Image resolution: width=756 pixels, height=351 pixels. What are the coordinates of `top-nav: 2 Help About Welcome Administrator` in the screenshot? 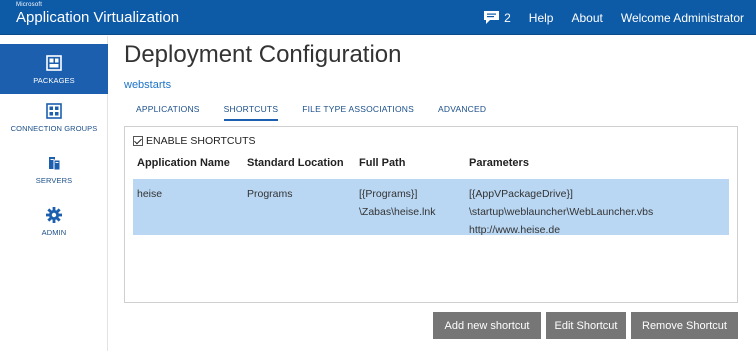 It's located at (604, 17).